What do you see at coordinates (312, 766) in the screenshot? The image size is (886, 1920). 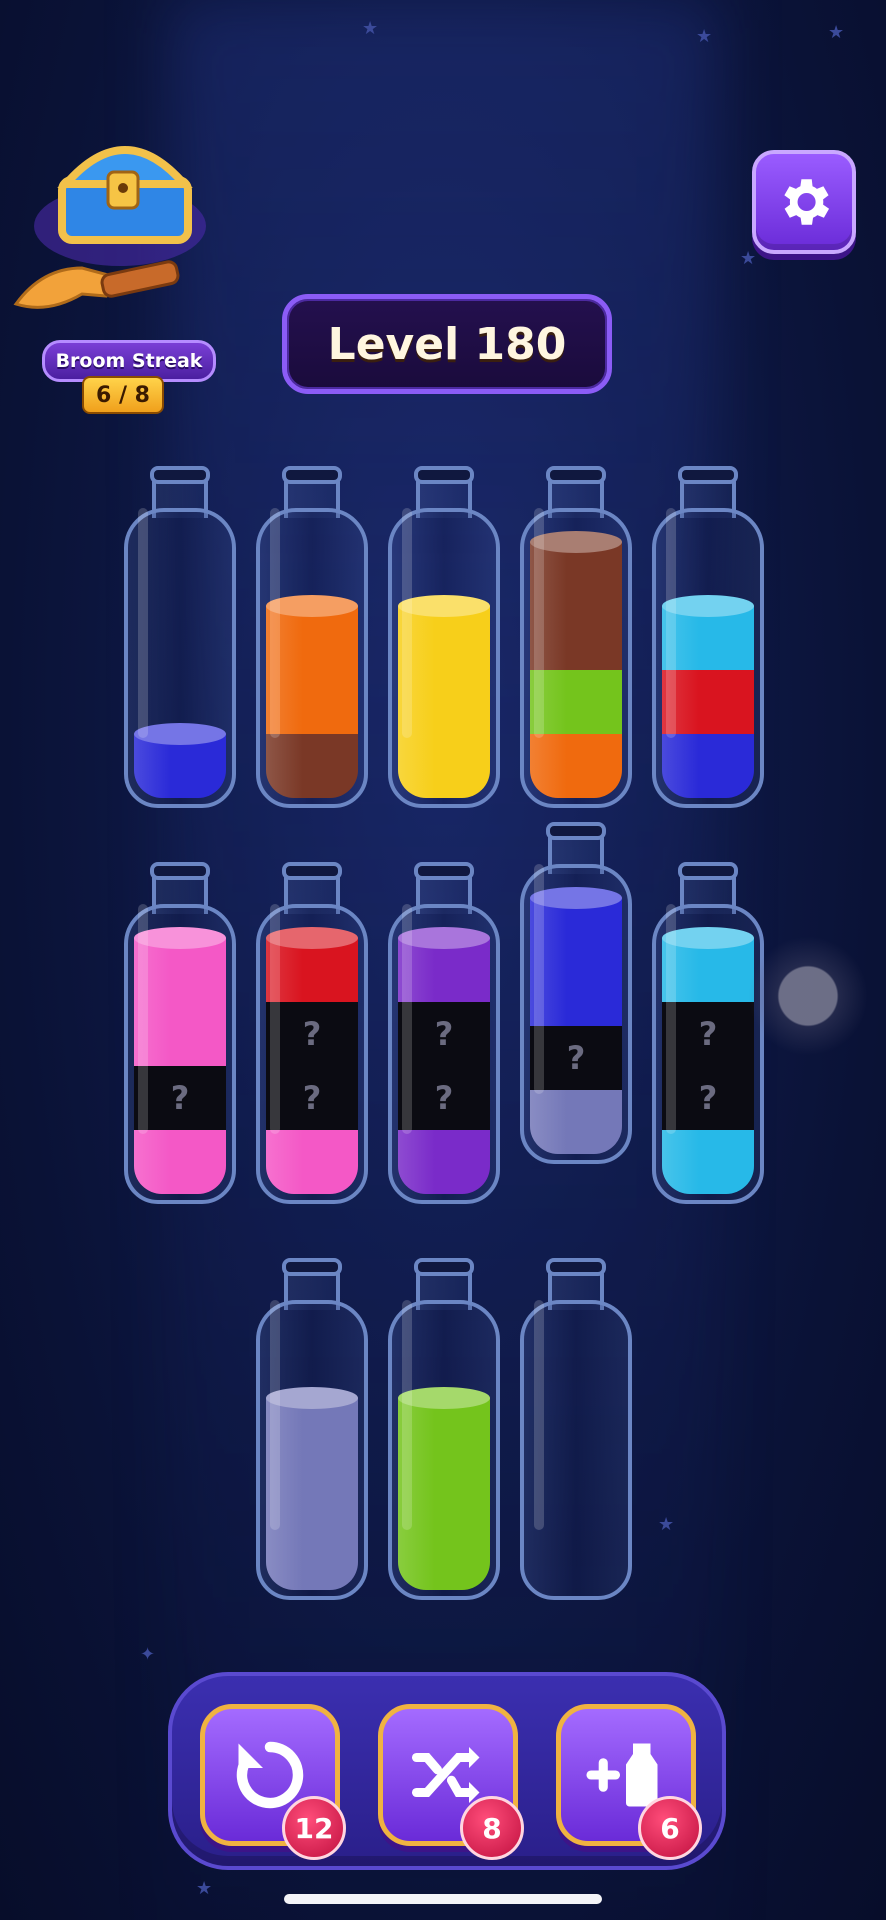 I see `liquid-segment-brown` at bounding box center [312, 766].